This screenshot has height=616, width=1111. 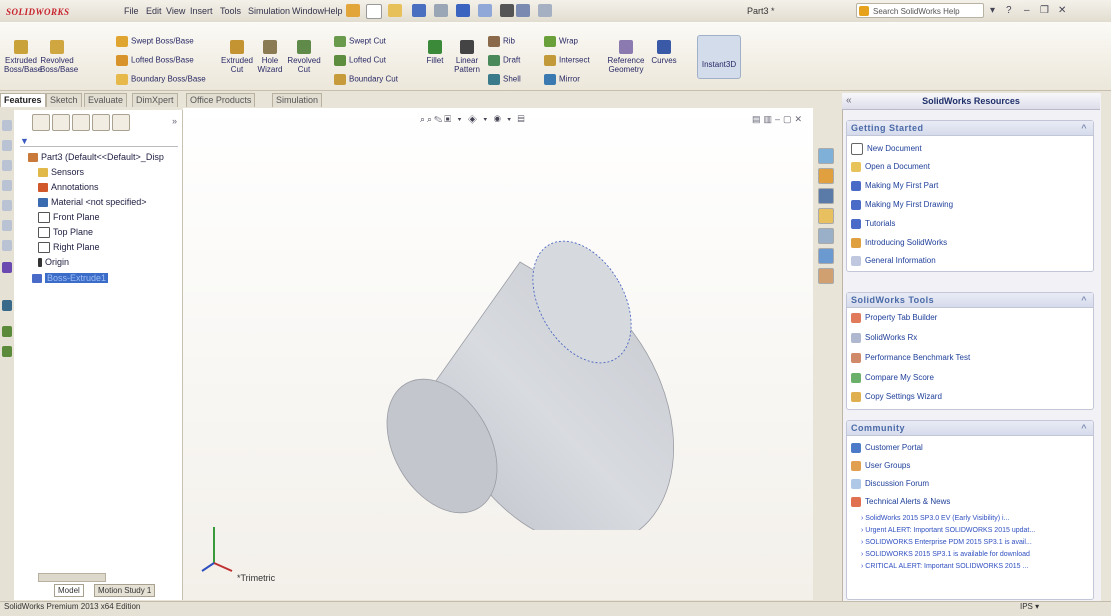 I want to click on tab-model: Model, so click(x=69, y=590).